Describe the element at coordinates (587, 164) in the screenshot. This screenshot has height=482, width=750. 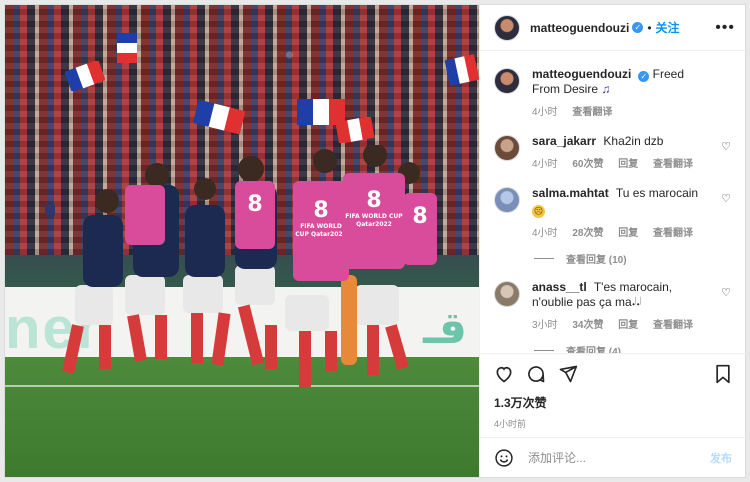
I see `comment-likes: 60次赞` at that location.